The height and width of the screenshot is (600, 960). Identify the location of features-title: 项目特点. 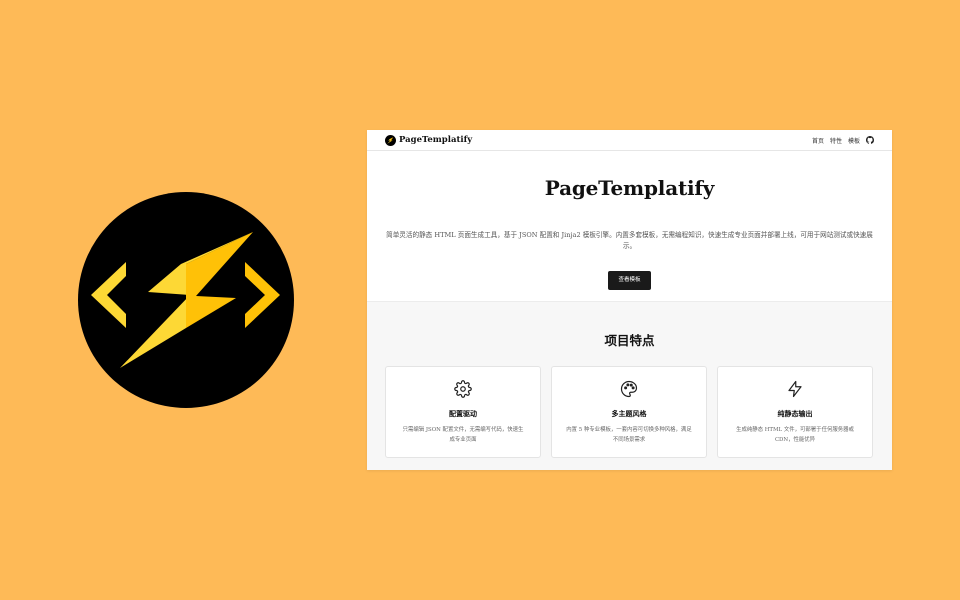
(629, 340).